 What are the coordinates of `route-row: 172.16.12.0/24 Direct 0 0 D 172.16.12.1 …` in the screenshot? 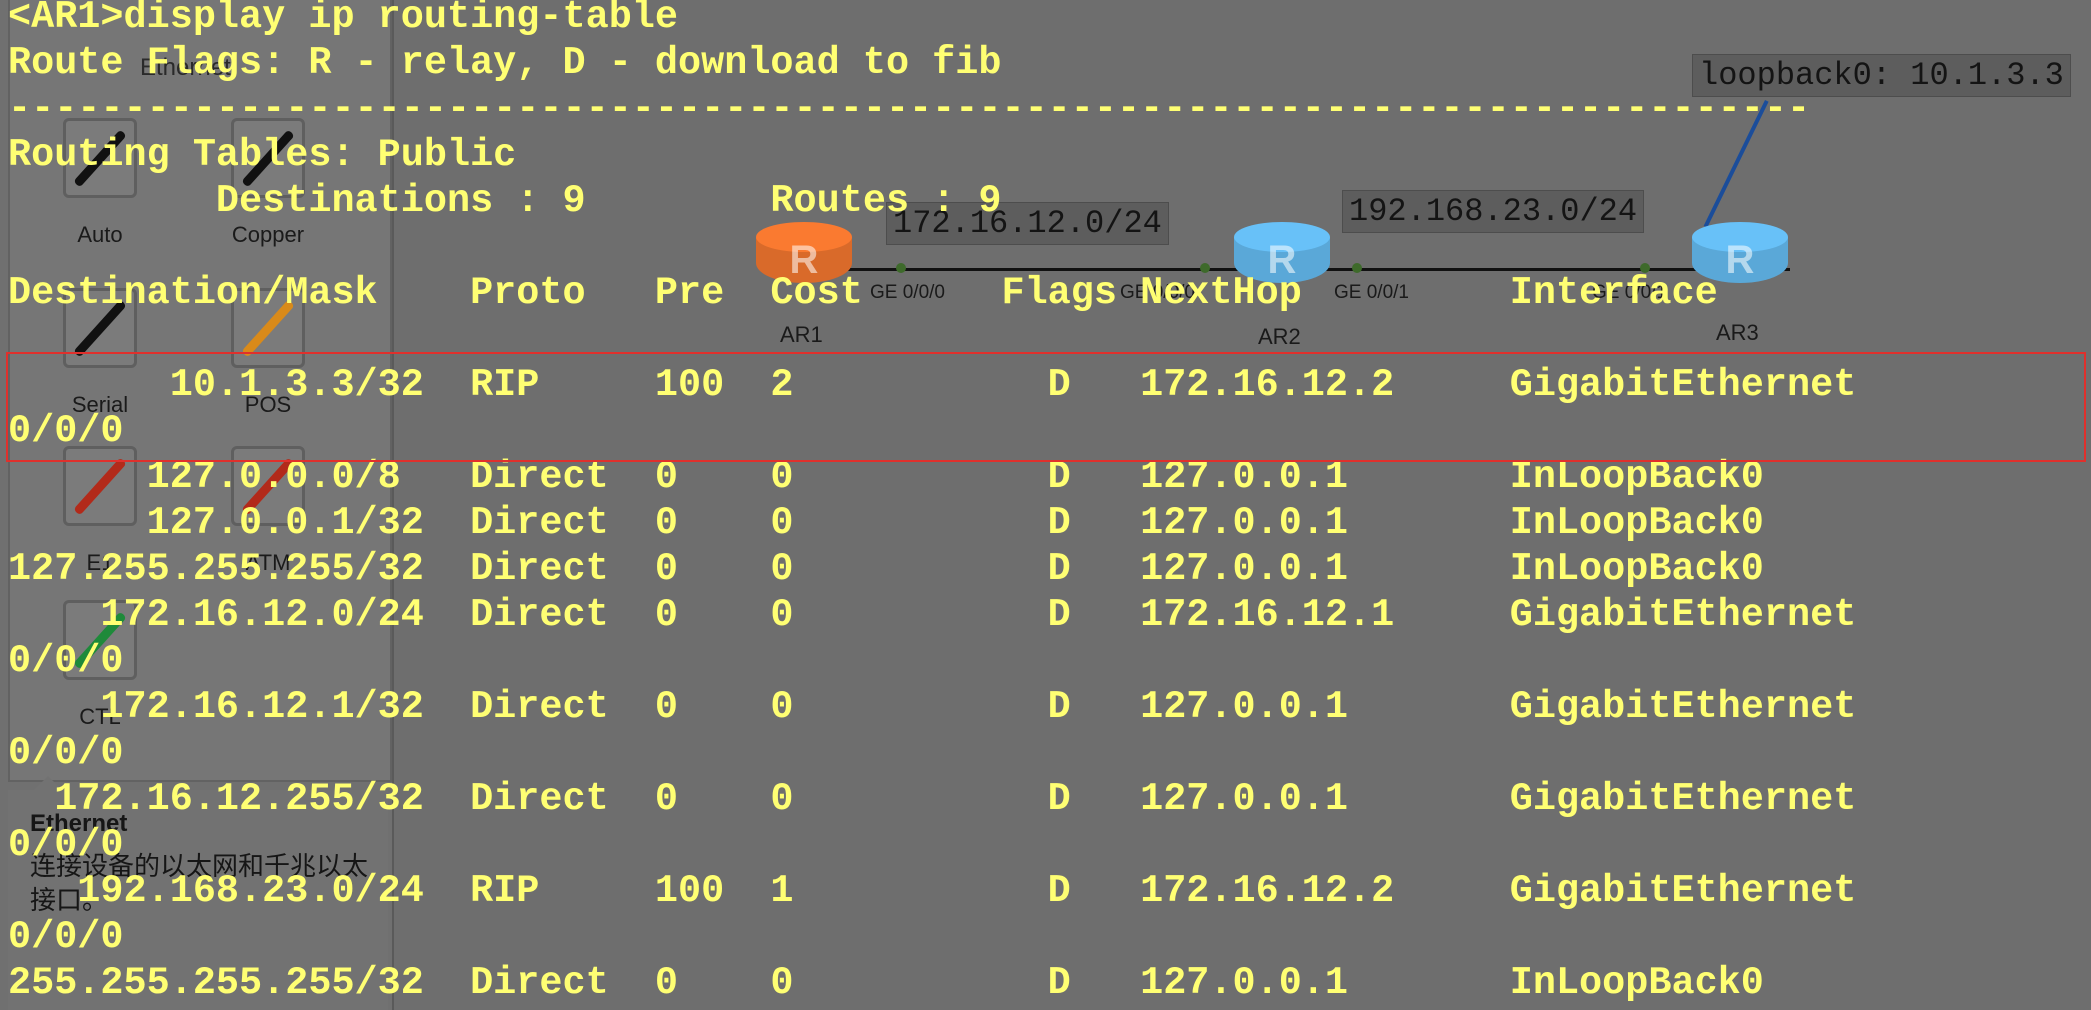 It's located at (932, 615).